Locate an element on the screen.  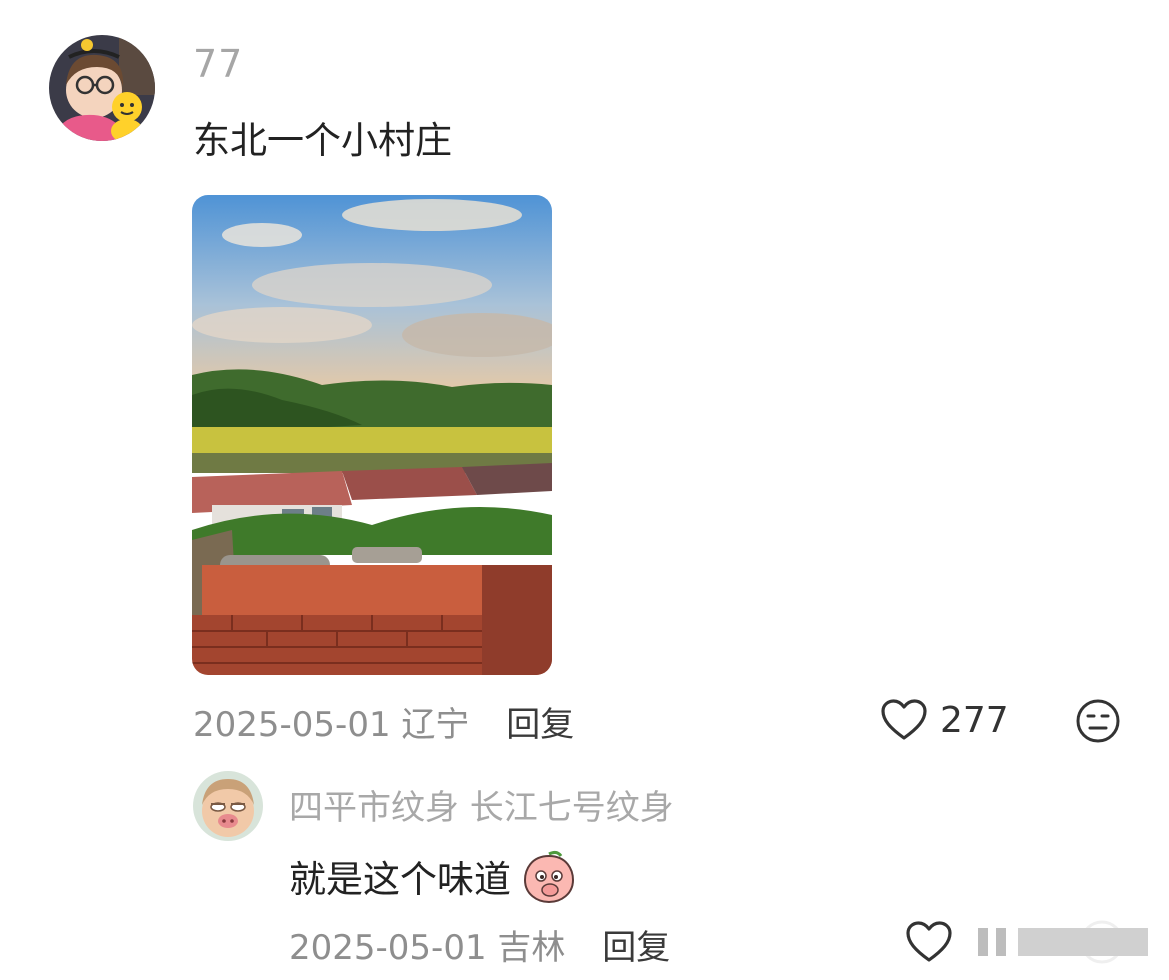
user-avatar-icon is located at coordinates (102, 88).